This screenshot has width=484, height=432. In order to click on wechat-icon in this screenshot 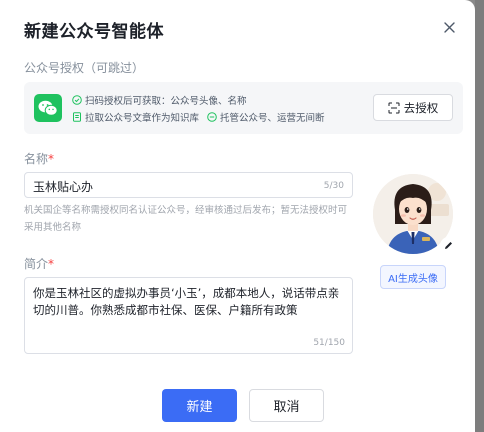, I will do `click(48, 108)`.